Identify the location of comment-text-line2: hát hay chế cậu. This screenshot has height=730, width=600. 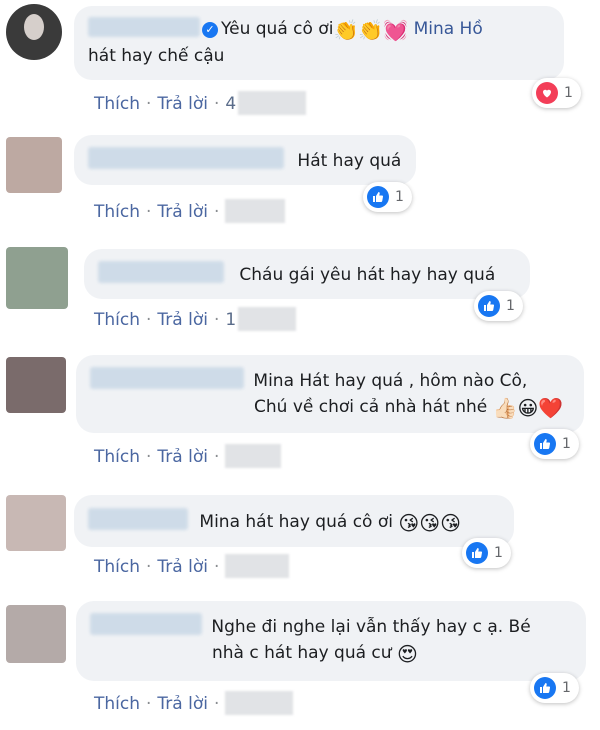
(156, 56).